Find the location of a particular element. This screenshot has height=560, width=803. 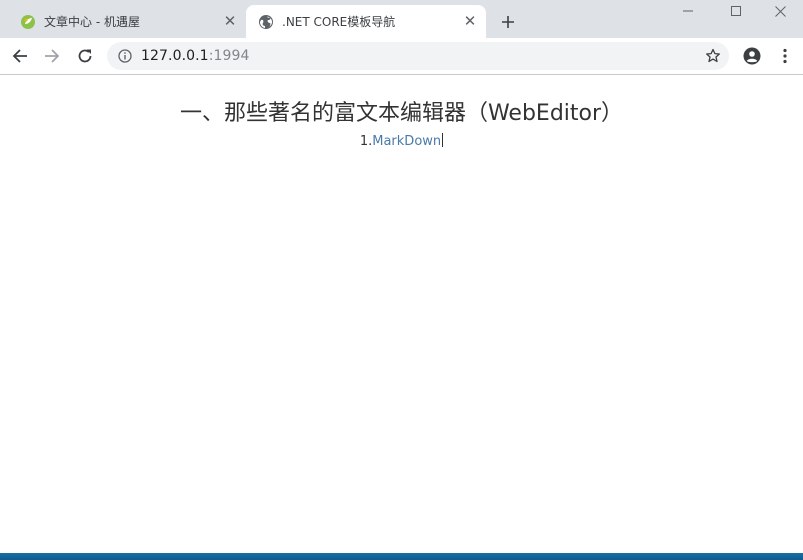

close-icon is located at coordinates (780, 11).